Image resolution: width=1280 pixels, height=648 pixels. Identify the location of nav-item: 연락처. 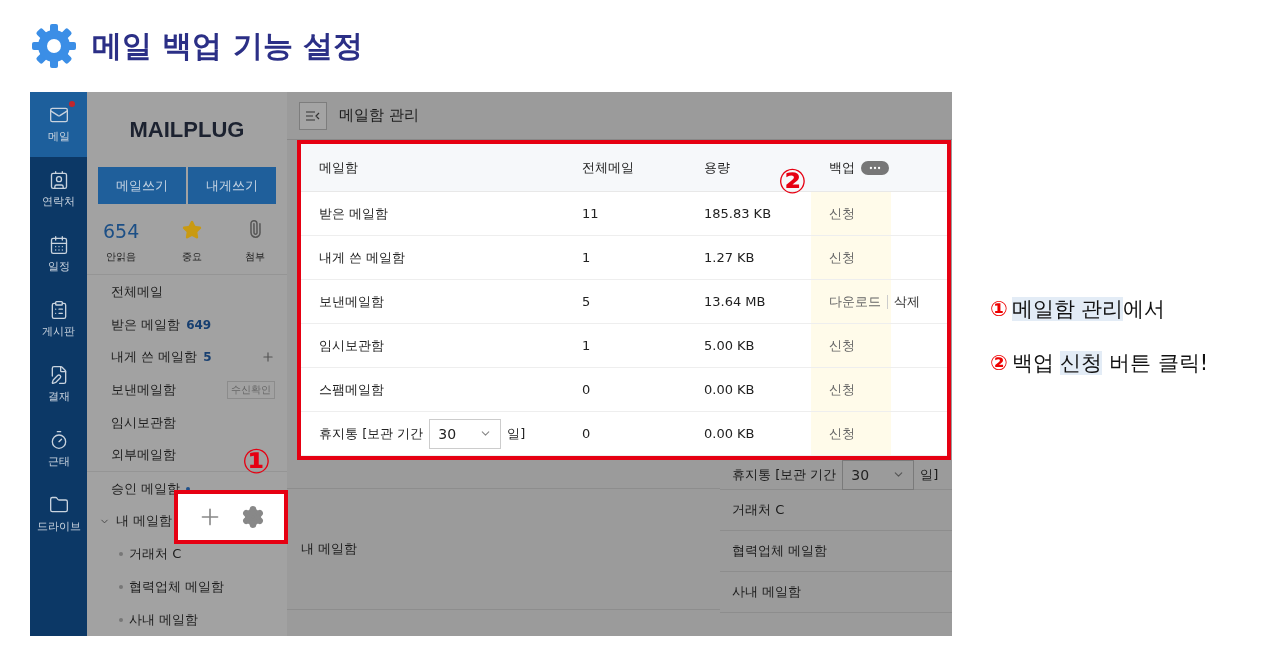
(58, 189).